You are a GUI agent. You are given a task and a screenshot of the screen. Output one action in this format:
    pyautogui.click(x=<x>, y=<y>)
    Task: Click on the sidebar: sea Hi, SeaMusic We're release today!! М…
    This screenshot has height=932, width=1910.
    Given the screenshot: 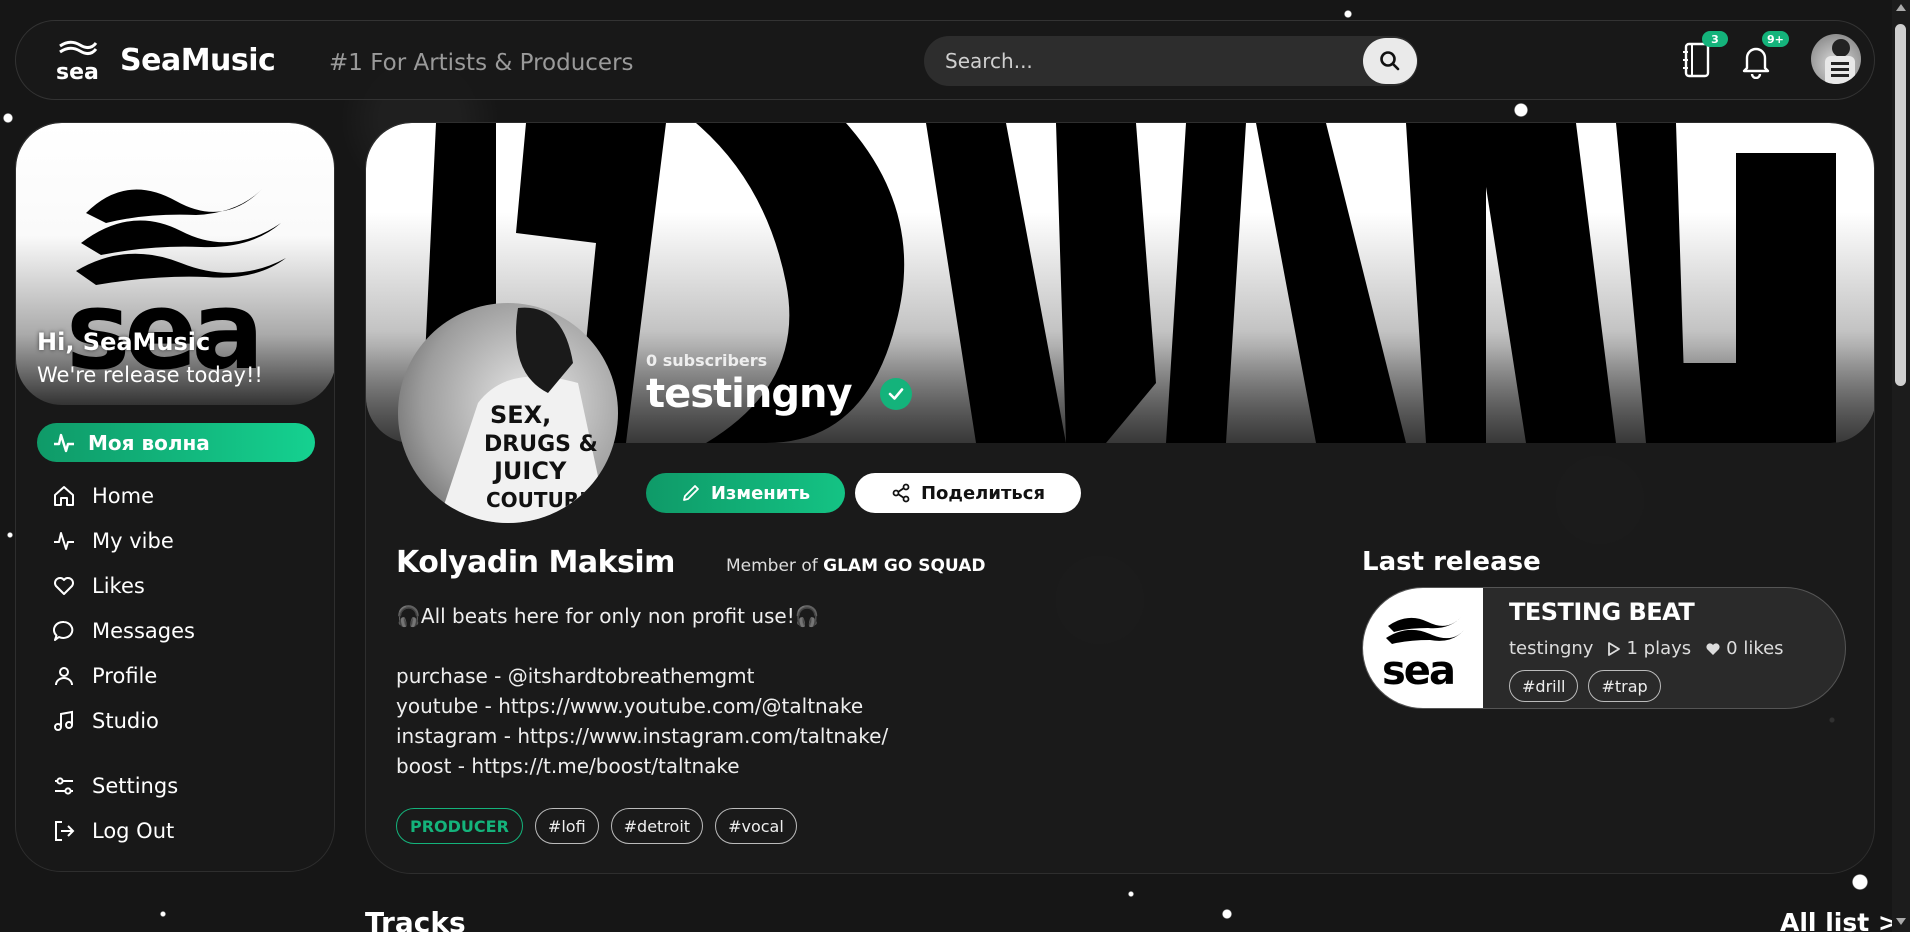 What is the action you would take?
    pyautogui.click(x=175, y=497)
    